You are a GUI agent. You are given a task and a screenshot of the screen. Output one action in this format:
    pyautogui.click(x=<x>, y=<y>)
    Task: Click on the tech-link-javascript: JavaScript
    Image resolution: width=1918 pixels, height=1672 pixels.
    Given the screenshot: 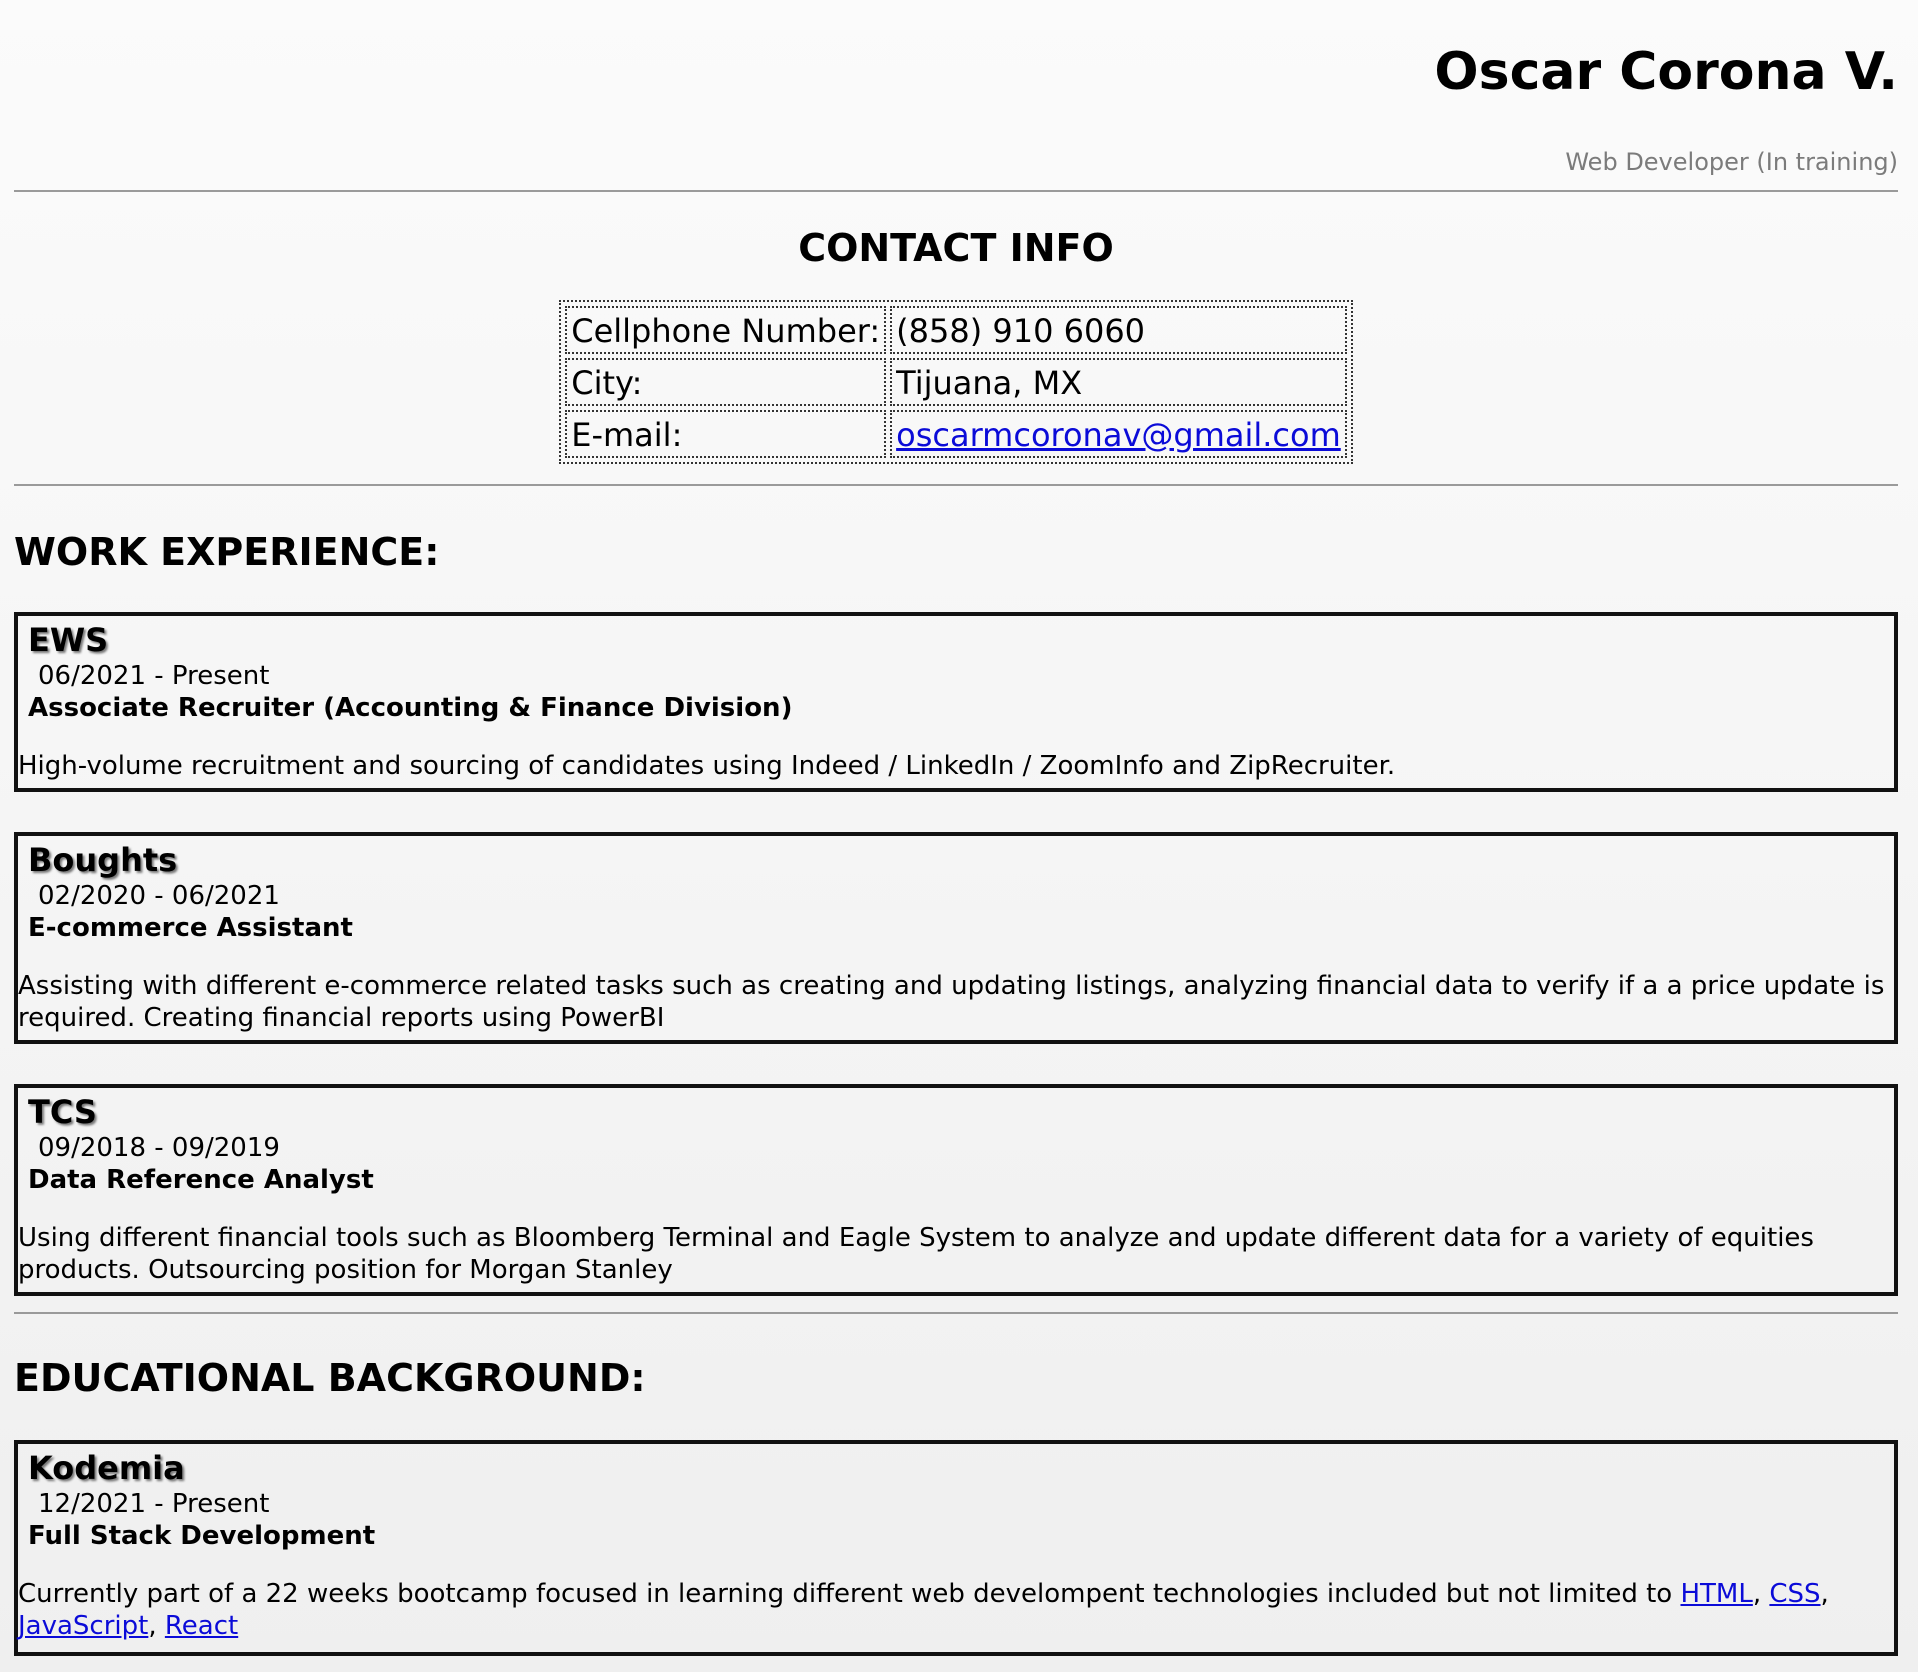 What is the action you would take?
    pyautogui.click(x=83, y=1626)
    